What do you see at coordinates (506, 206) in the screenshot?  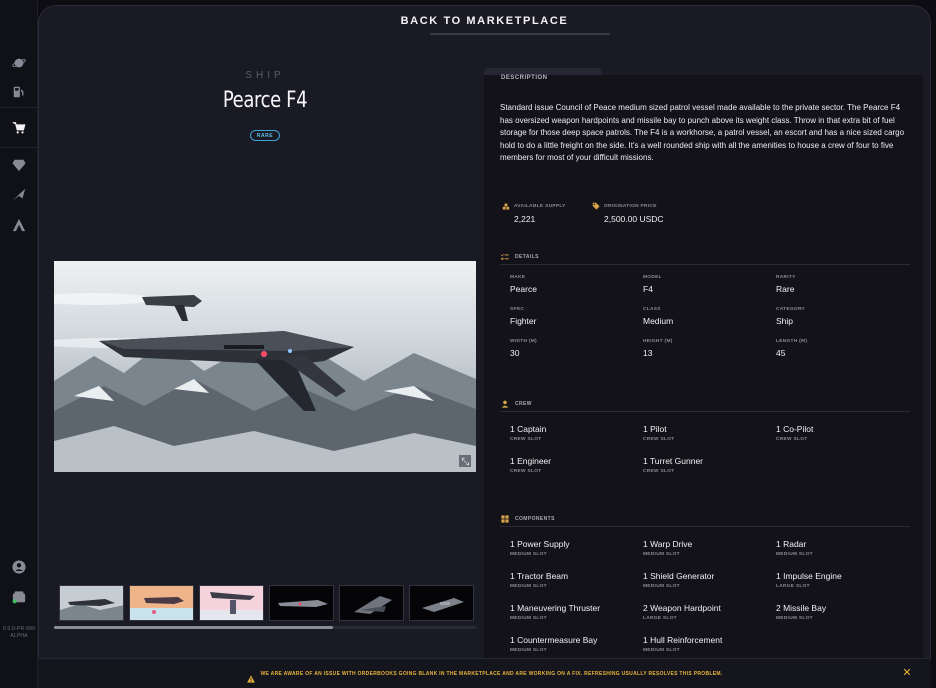 I see `supply-icon` at bounding box center [506, 206].